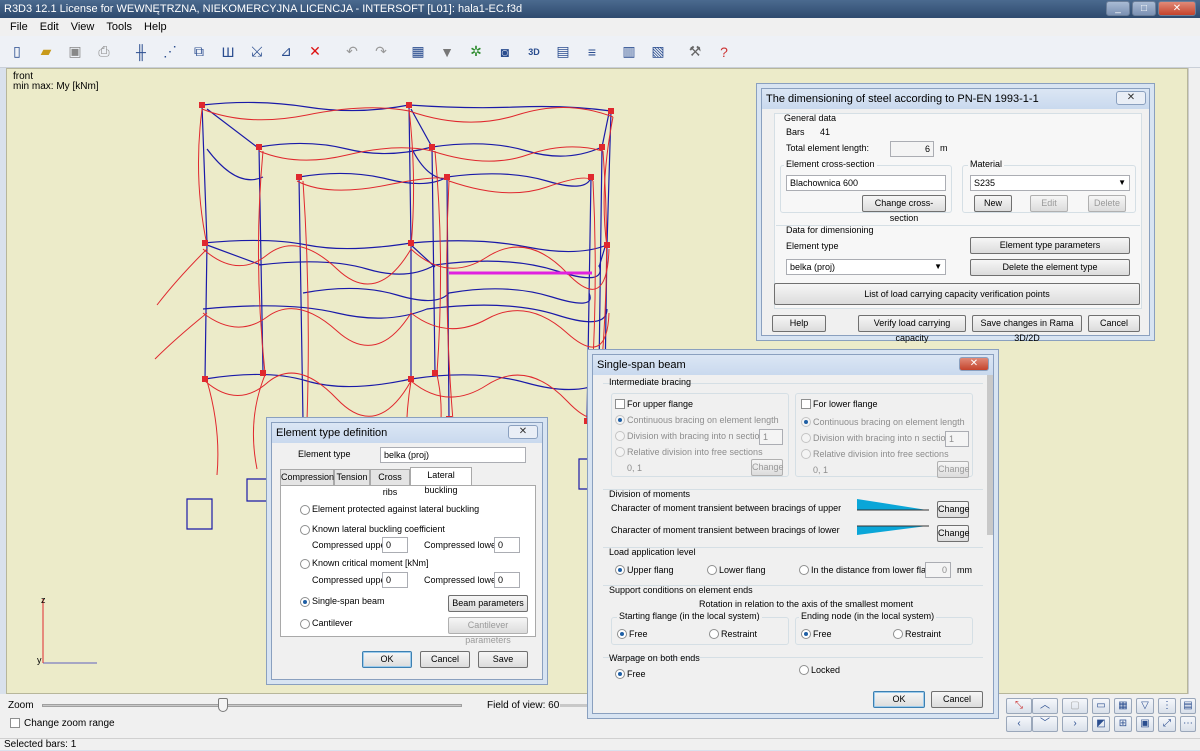  Describe the element at coordinates (286, 52) in the screenshot. I see `selection-icon: ⊿` at that location.